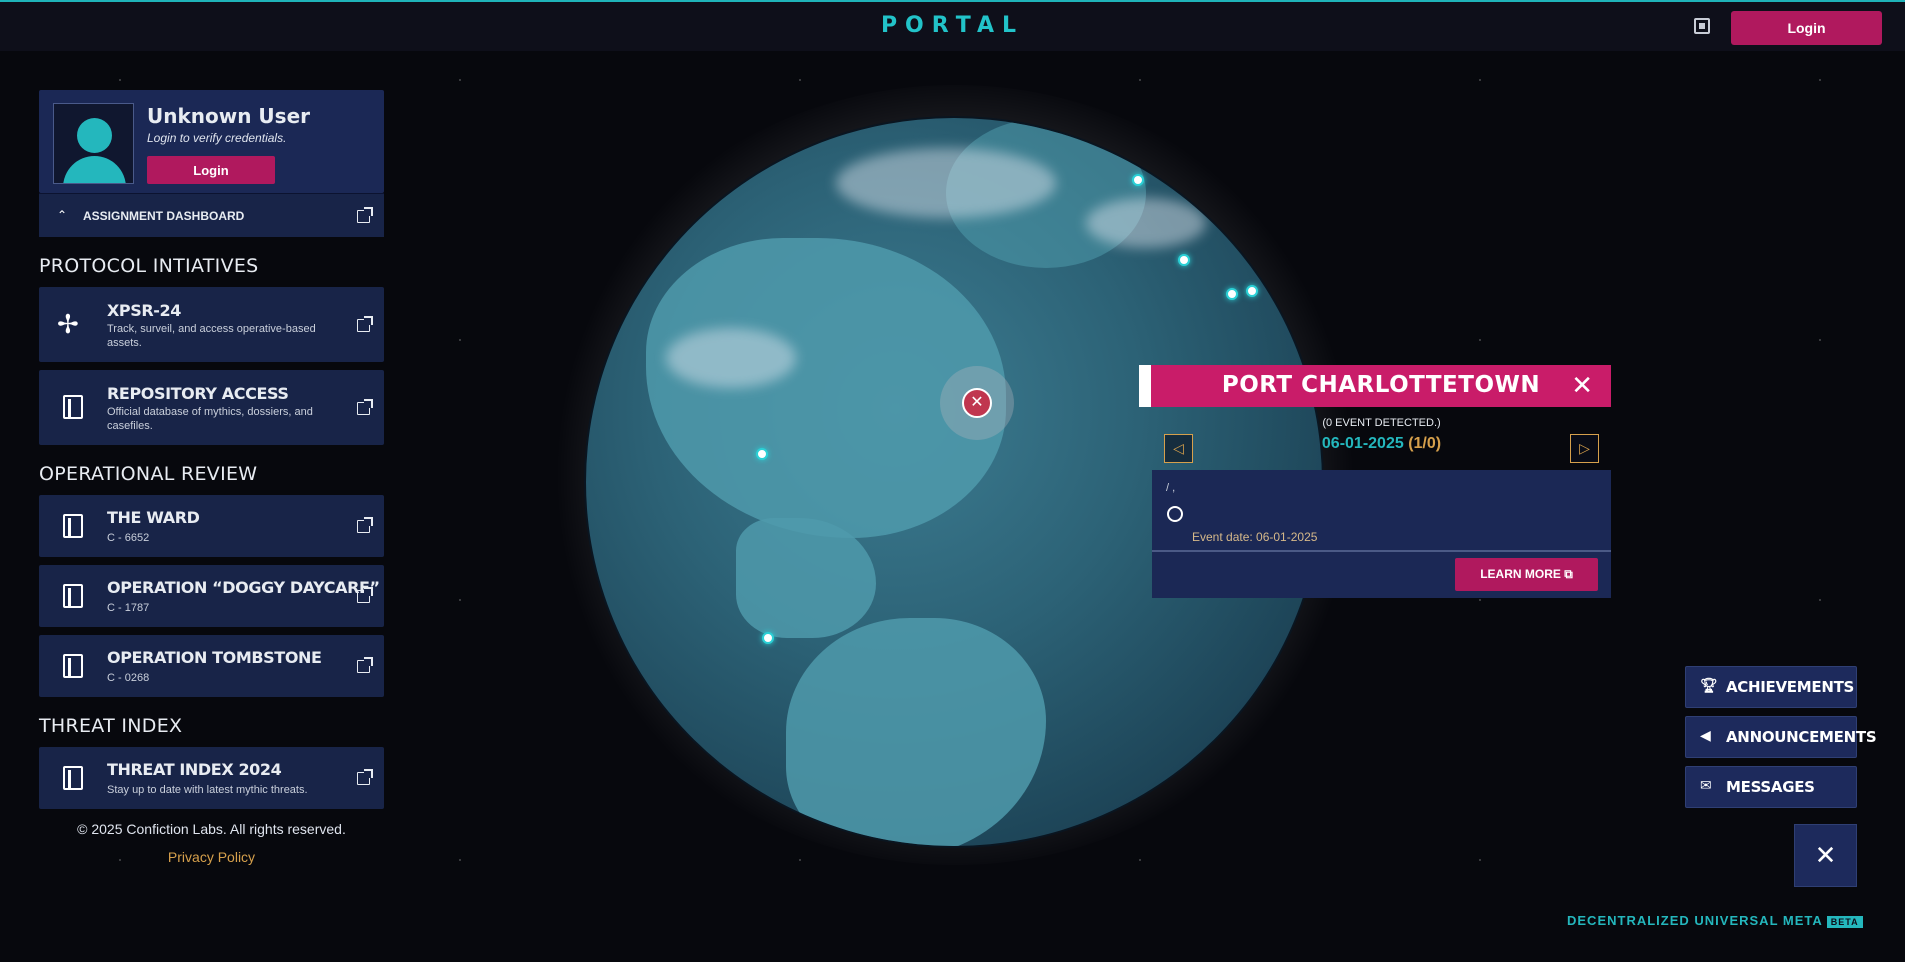 Image resolution: width=1905 pixels, height=962 pixels. I want to click on events-detected: (0 EVENT DETECTED.), so click(1381, 423).